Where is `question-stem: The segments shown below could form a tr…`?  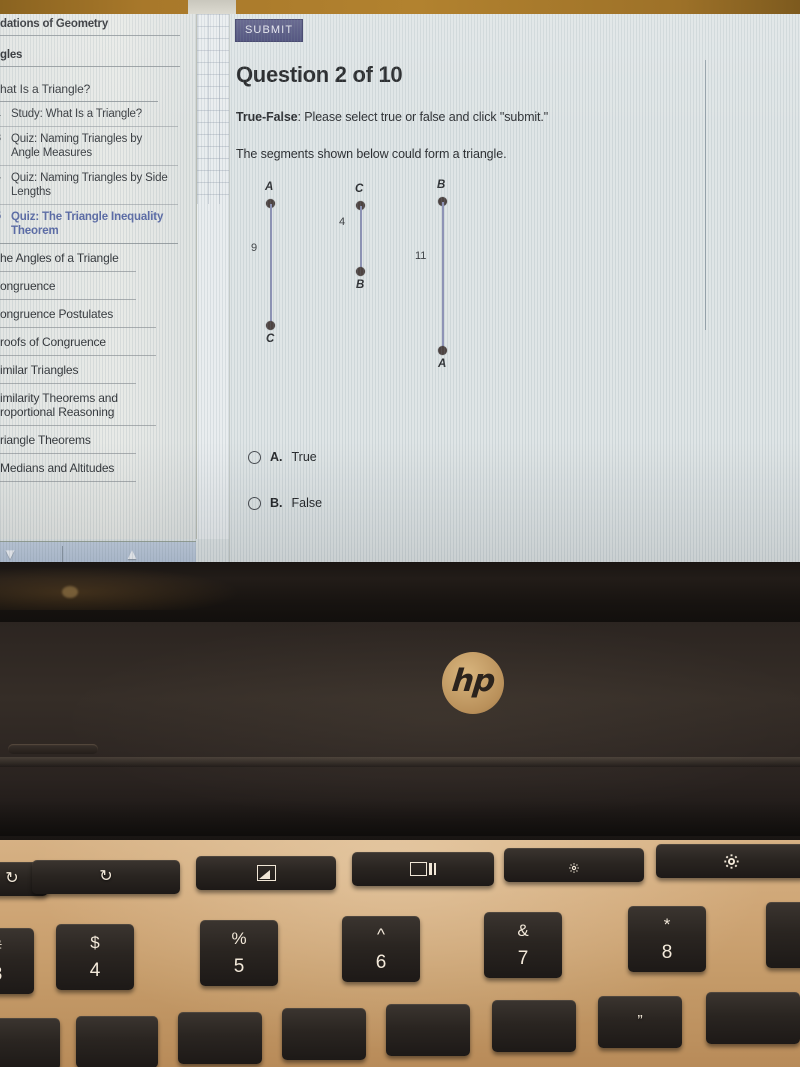
question-stem: The segments shown below could form a tr… is located at coordinates (371, 154).